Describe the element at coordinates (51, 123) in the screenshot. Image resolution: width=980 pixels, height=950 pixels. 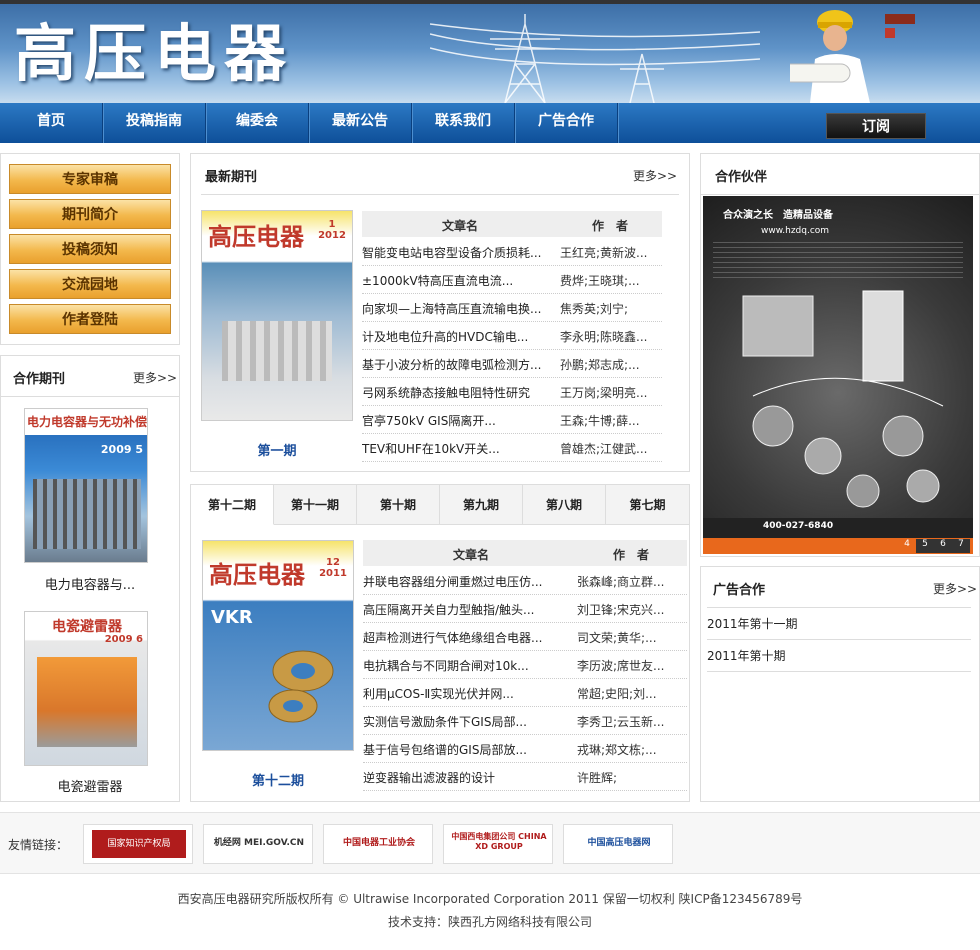
I see `nav-home: 首页` at that location.